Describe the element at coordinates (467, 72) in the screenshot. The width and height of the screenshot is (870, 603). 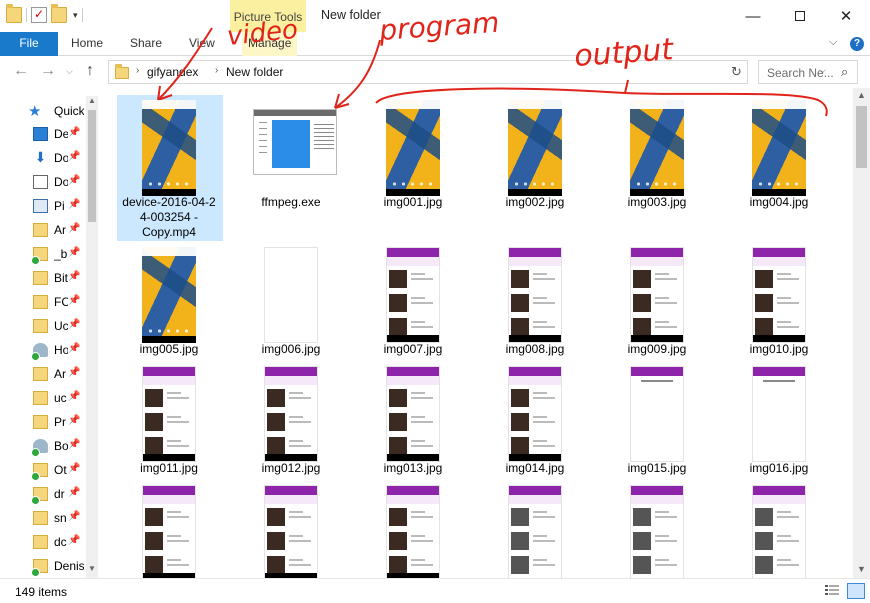
I see `address-bar: › gifyandex › New folder ⌵` at that location.